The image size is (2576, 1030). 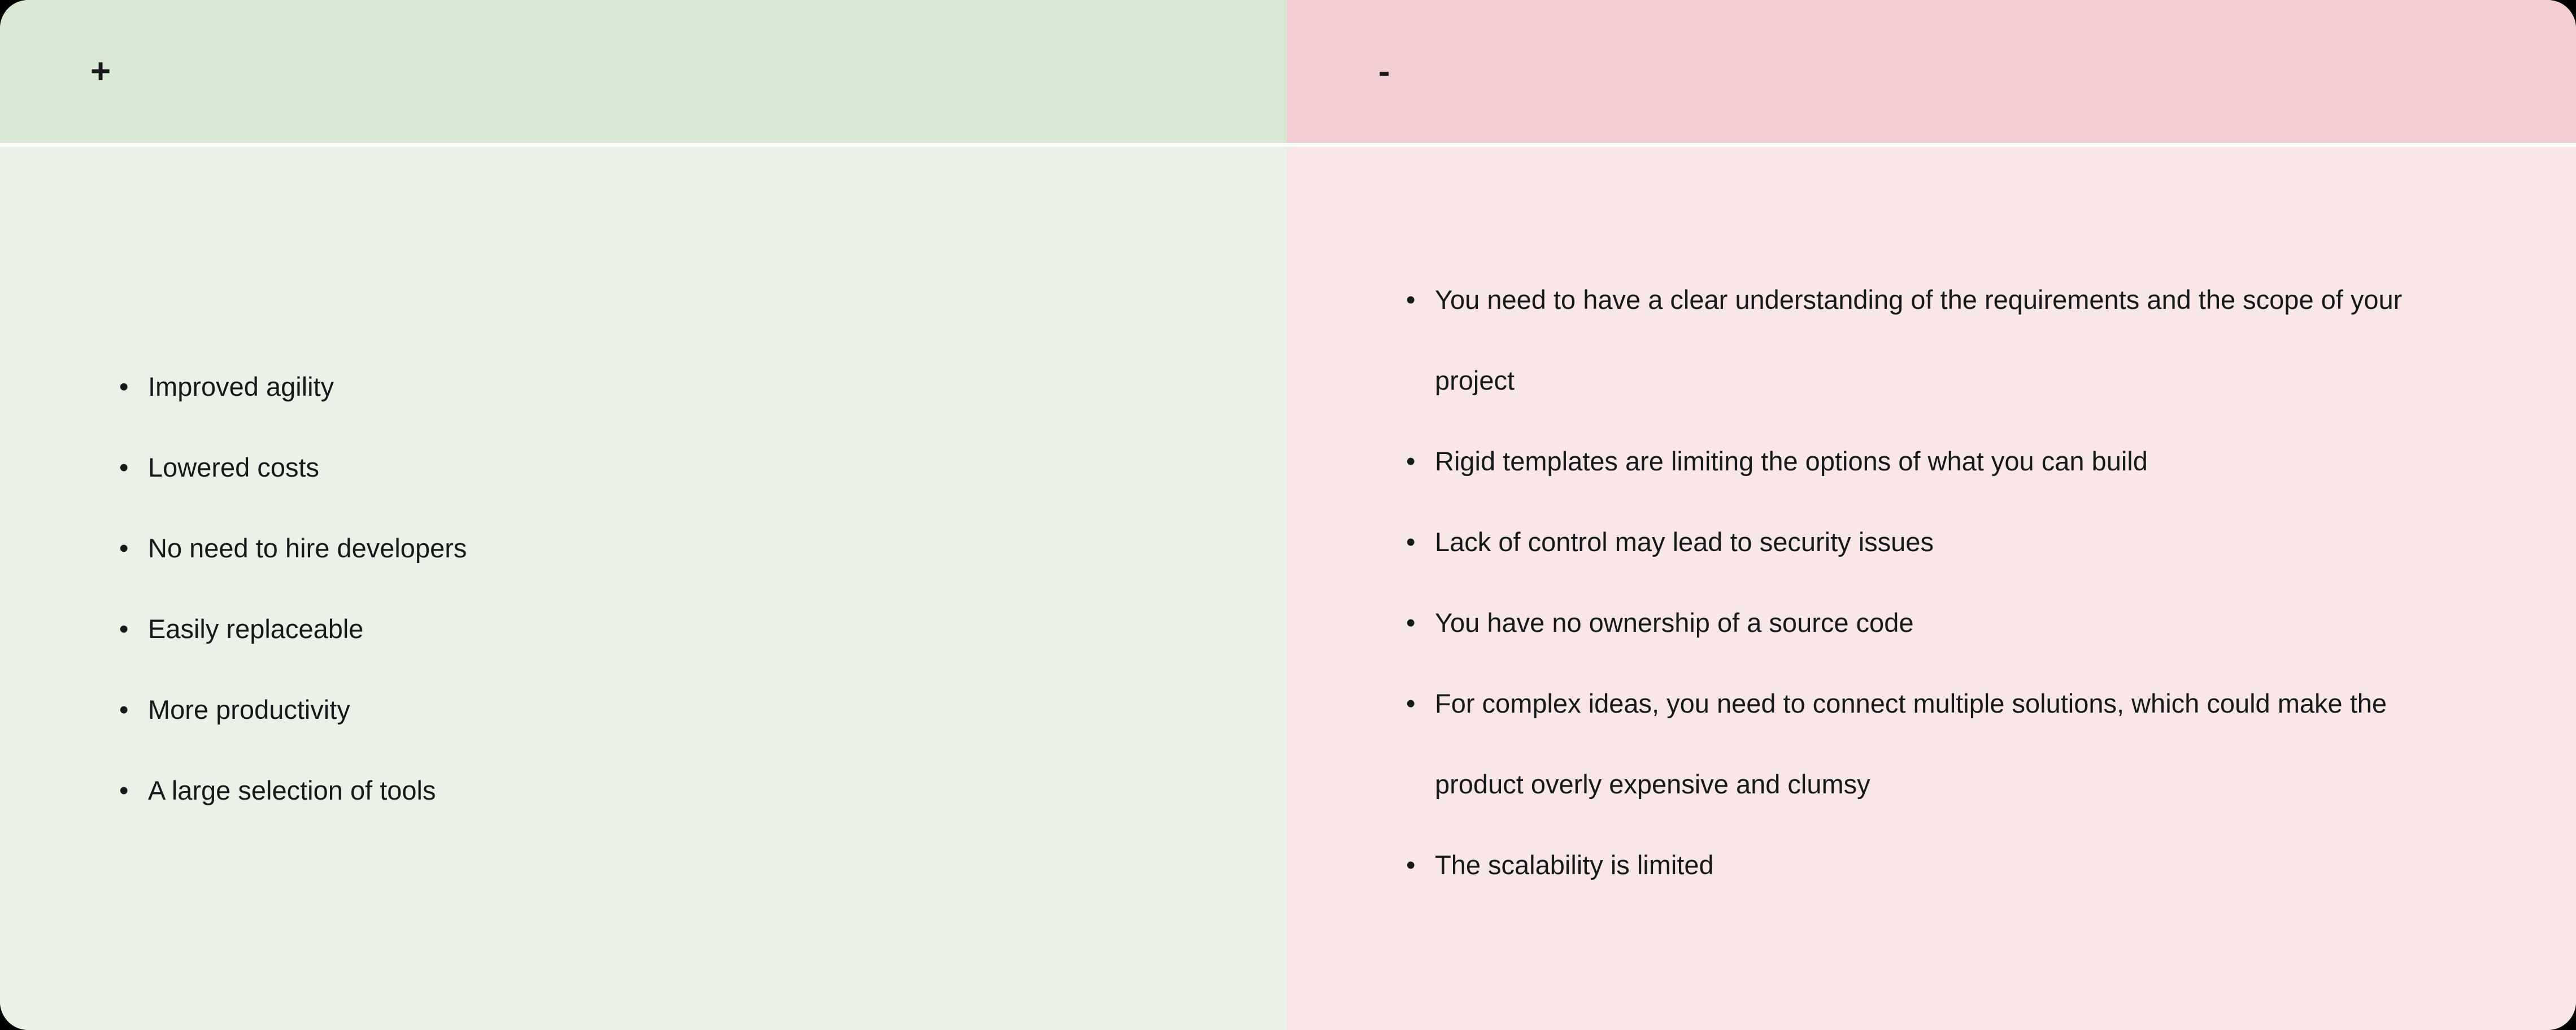 What do you see at coordinates (249, 710) in the screenshot?
I see `list-item-label: More productivity` at bounding box center [249, 710].